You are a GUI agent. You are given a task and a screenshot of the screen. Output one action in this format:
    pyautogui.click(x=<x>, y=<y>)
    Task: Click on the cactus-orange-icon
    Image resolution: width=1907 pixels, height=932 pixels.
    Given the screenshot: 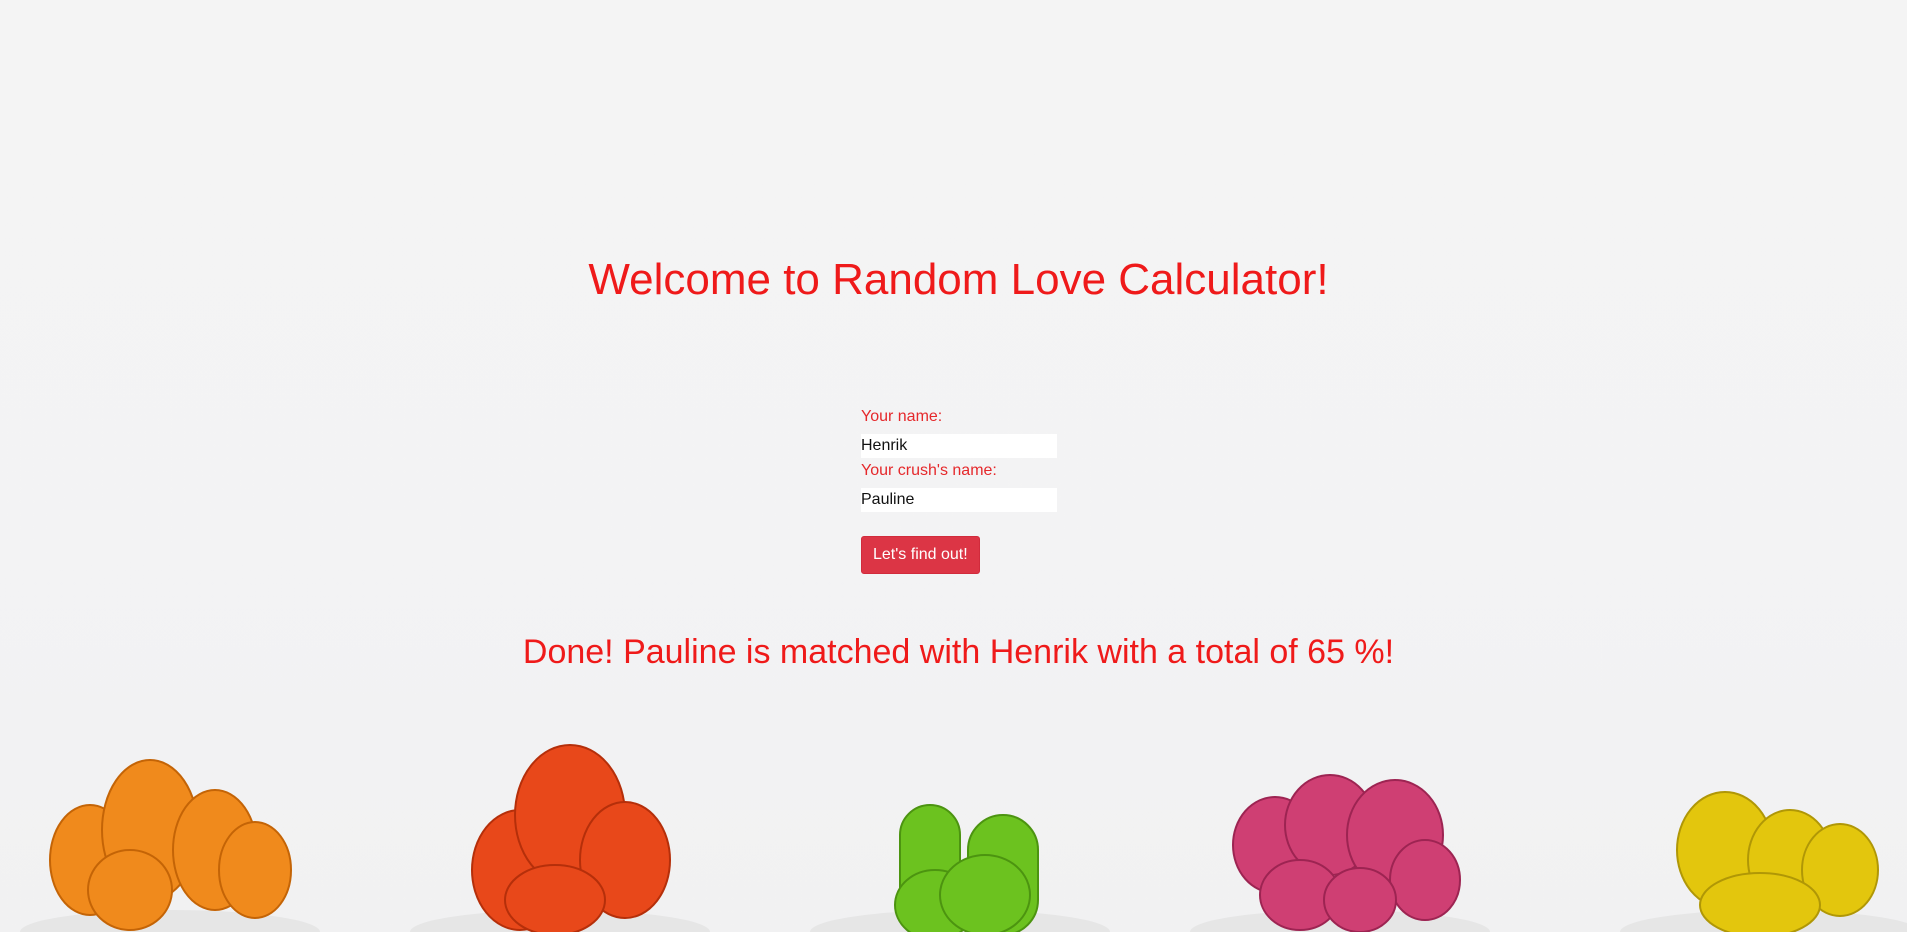 What is the action you would take?
    pyautogui.click(x=170, y=845)
    